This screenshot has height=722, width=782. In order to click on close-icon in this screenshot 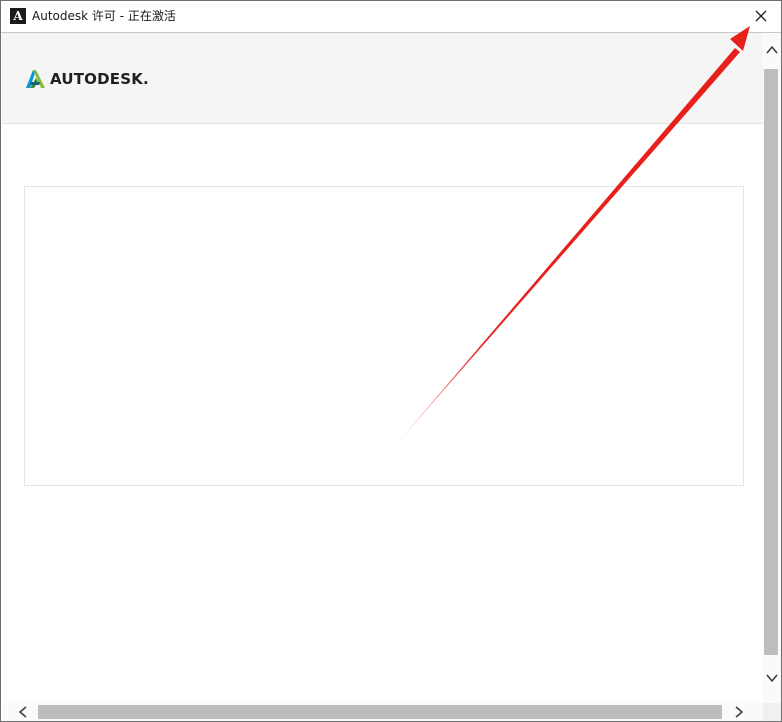, I will do `click(761, 16)`.